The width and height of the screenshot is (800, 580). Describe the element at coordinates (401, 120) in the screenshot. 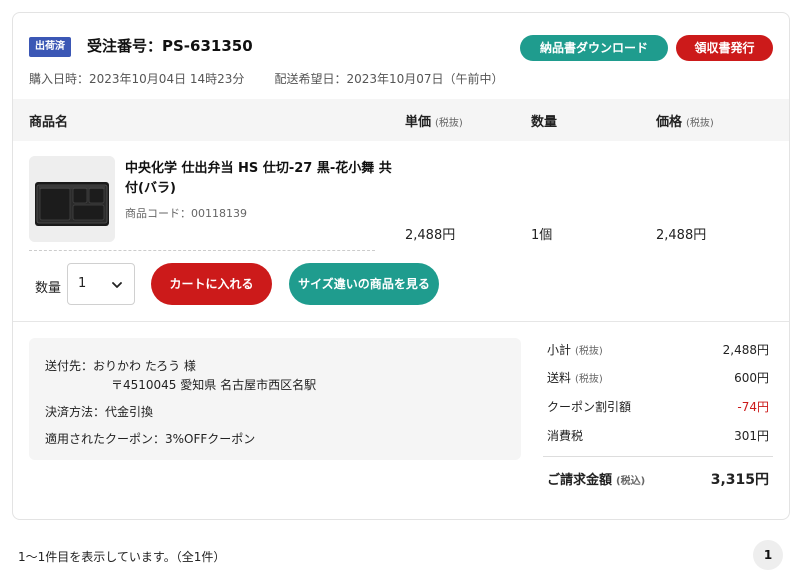

I see `table-header: 商品名 単価 (税抜) 数量 価格 (税抜)` at that location.